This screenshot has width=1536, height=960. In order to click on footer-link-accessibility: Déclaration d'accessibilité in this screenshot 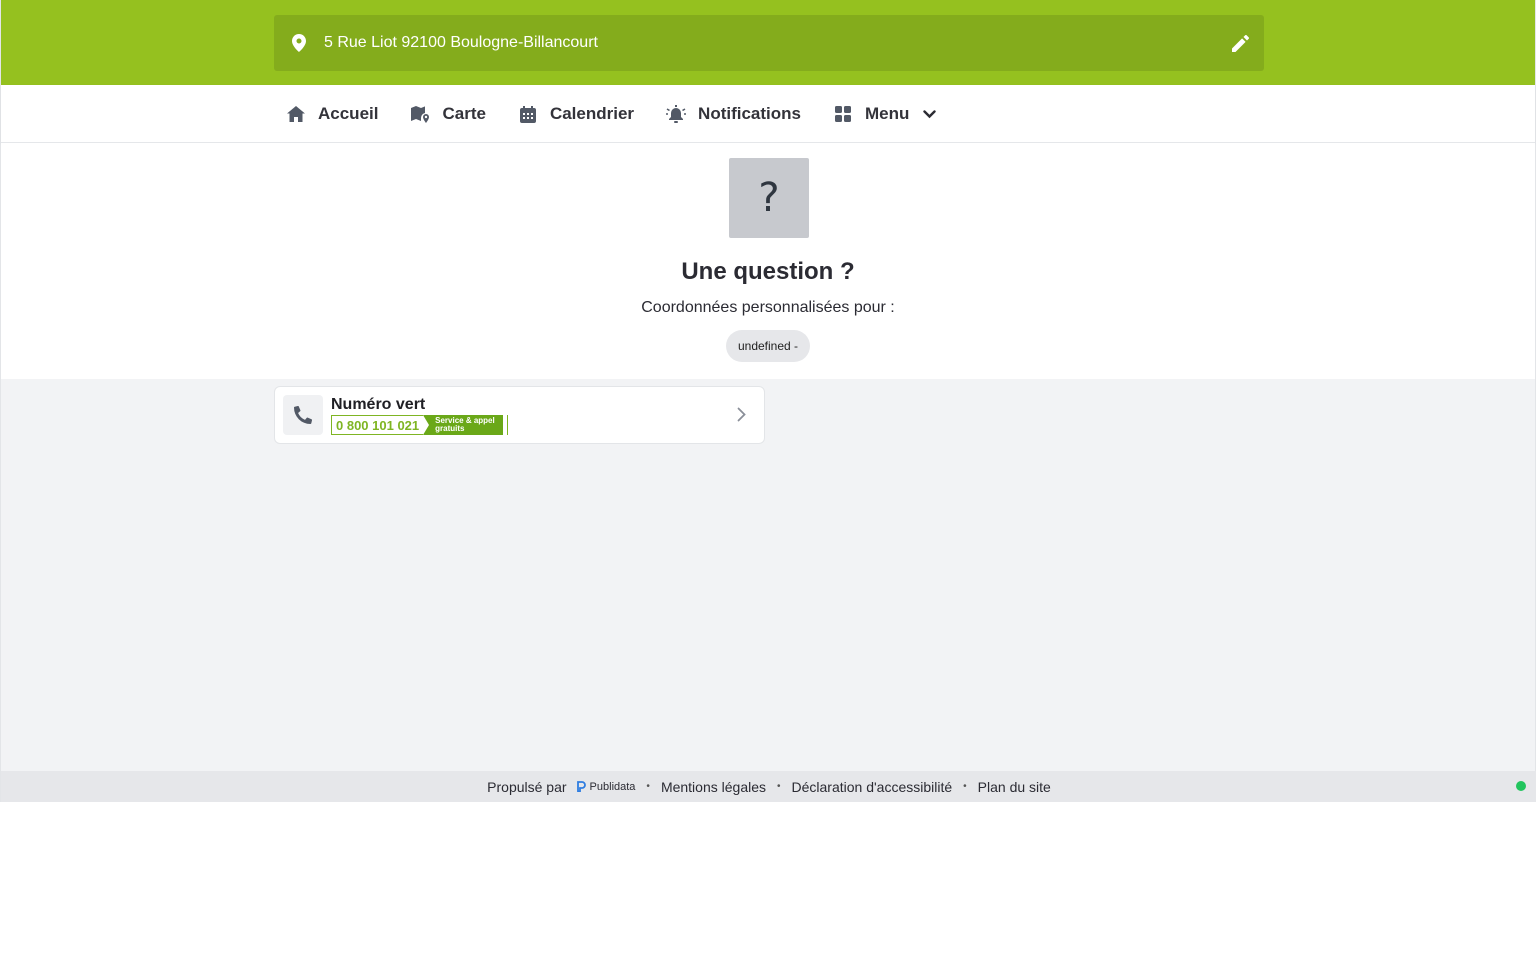, I will do `click(872, 787)`.